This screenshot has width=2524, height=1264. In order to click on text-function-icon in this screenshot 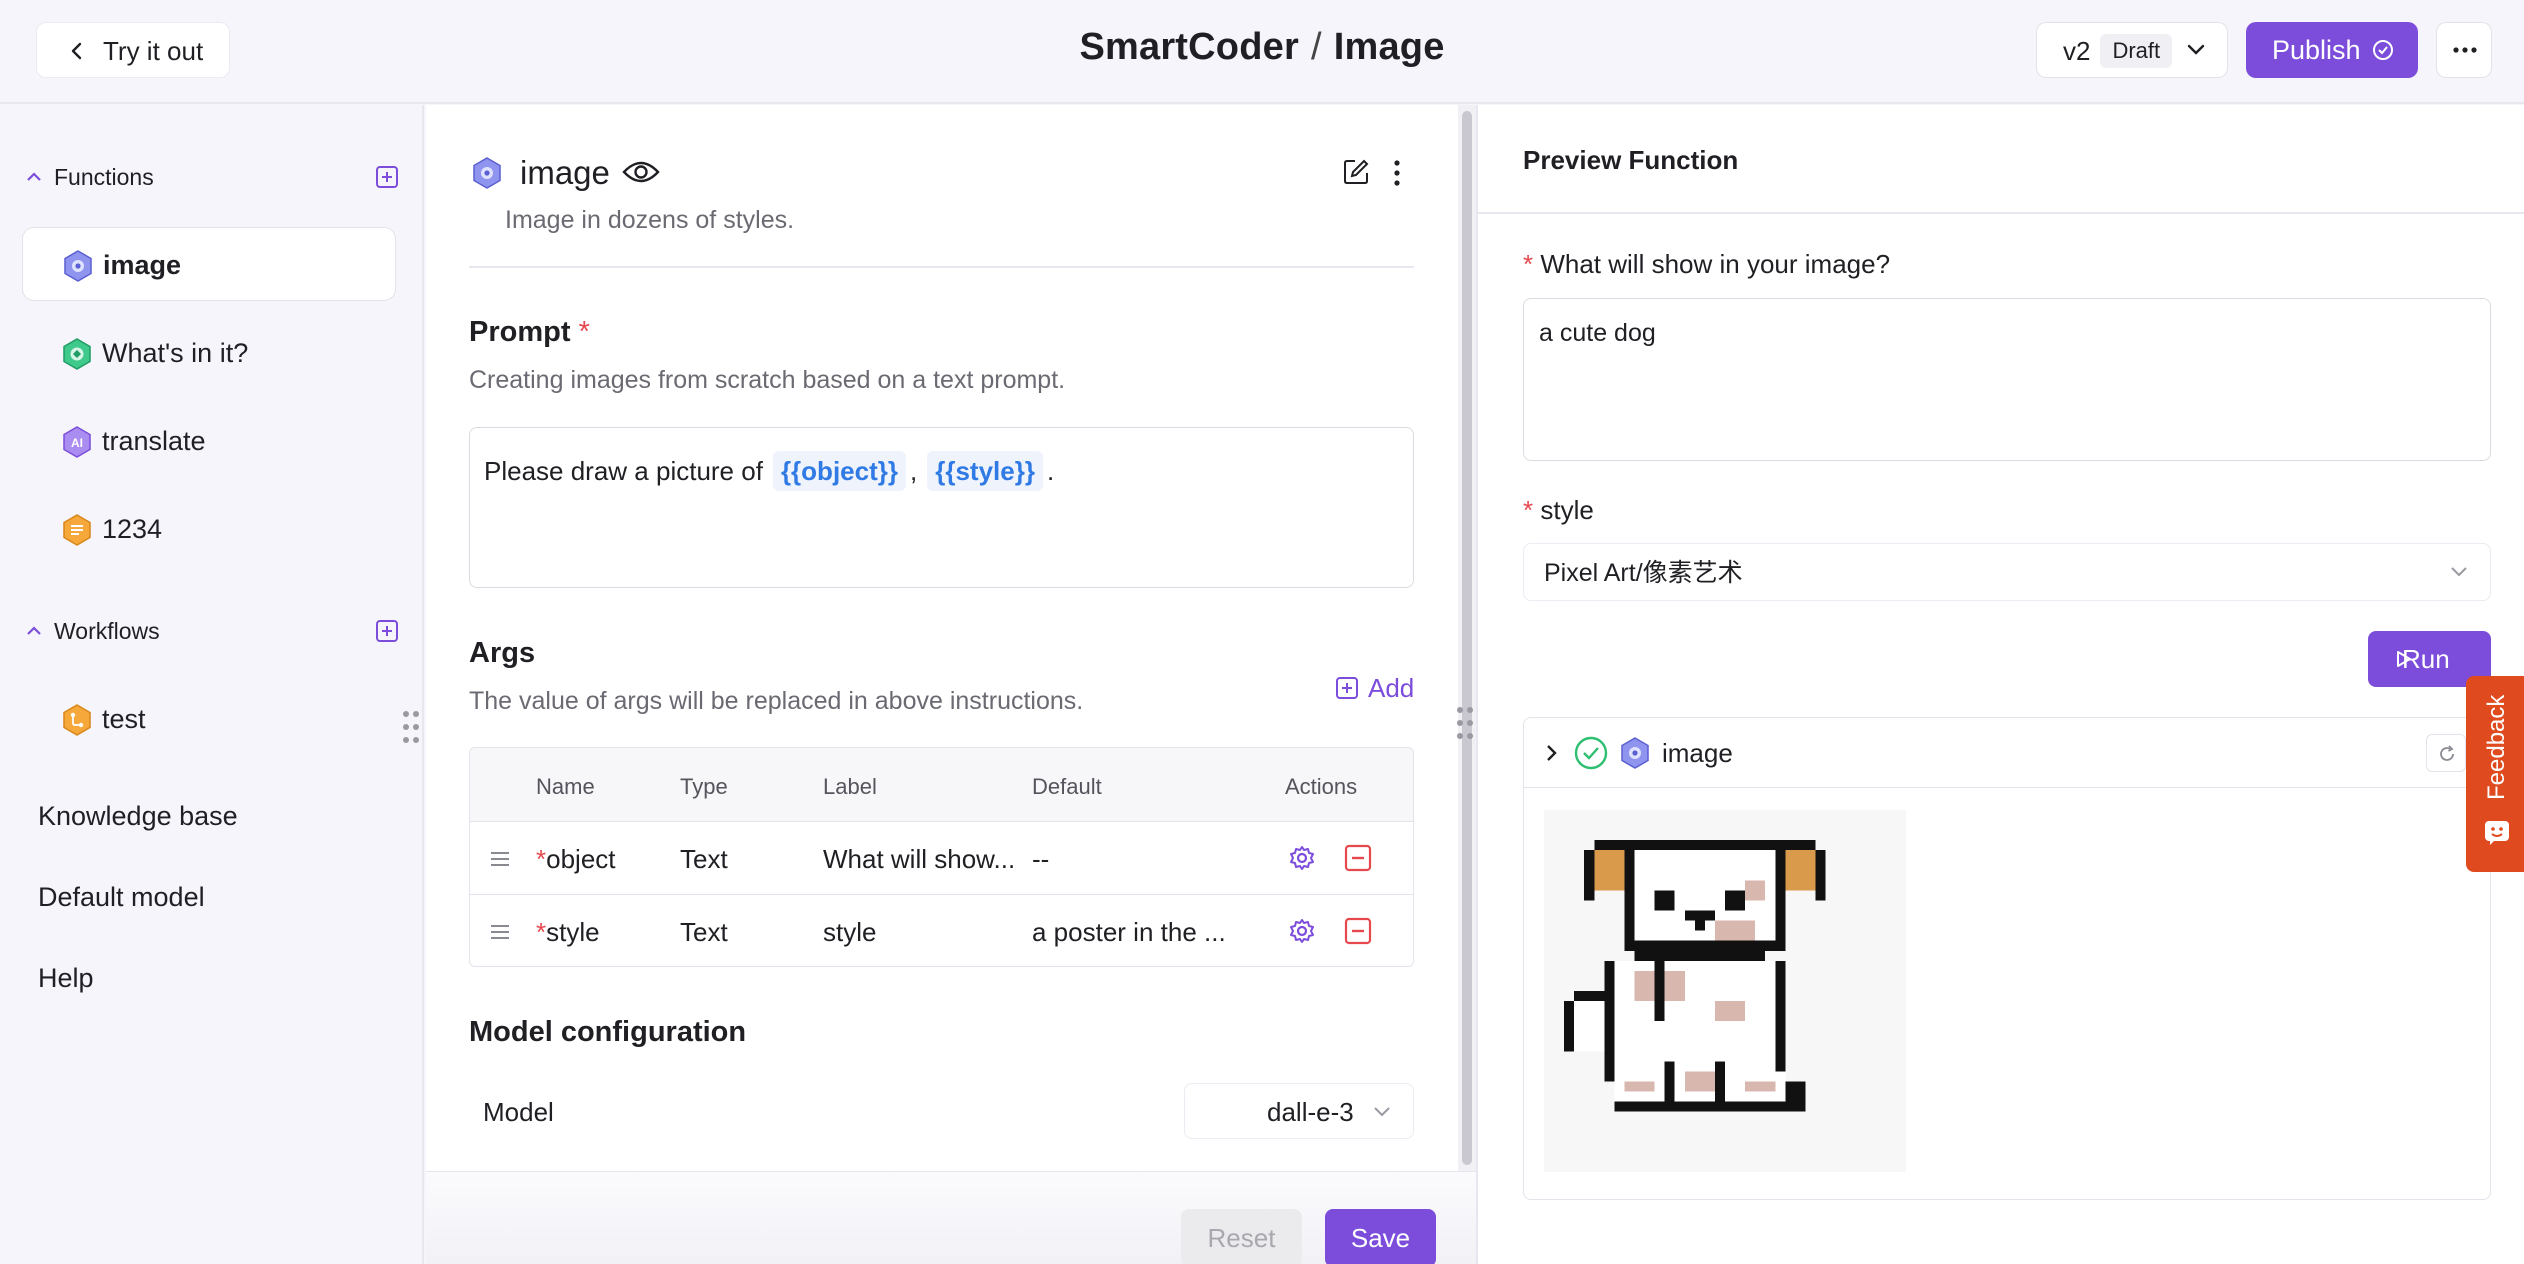, I will do `click(77, 530)`.